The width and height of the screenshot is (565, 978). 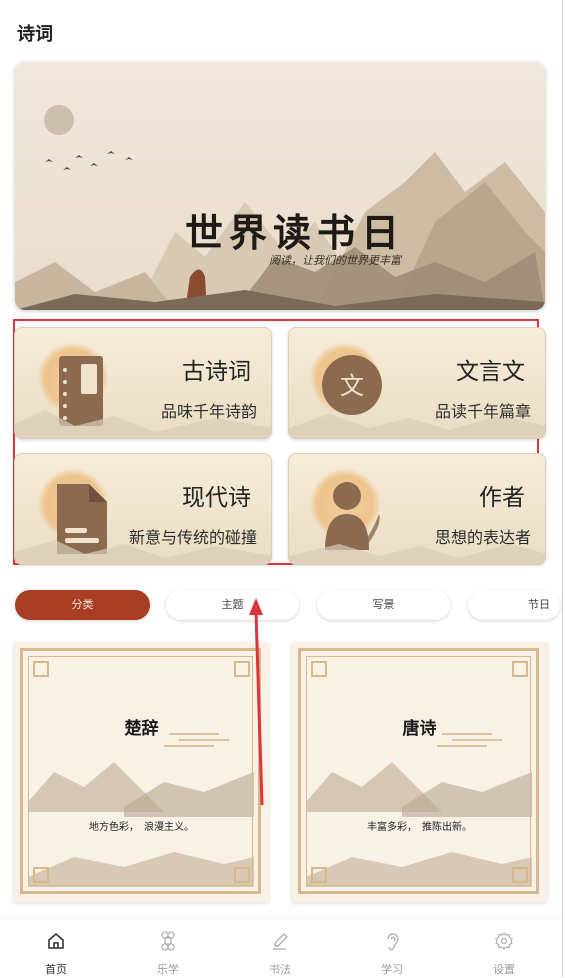 What do you see at coordinates (143, 383) in the screenshot?
I see `category-card-classical-poetry: 古诗词 品味千年诗韵` at bounding box center [143, 383].